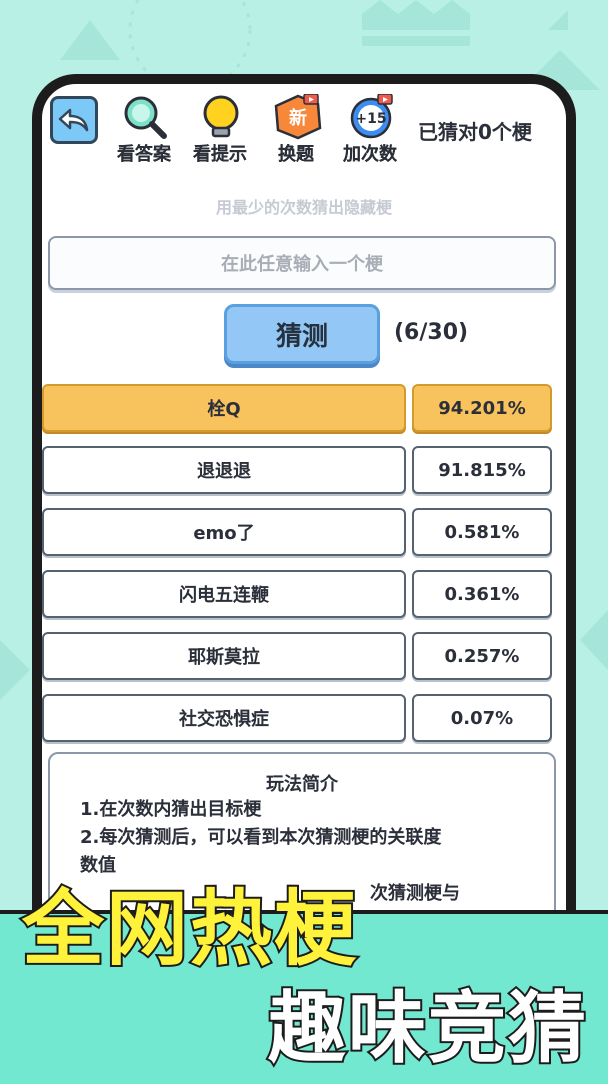 This screenshot has height=1084, width=608. Describe the element at coordinates (302, 334) in the screenshot. I see `guess-button: 猜测` at that location.